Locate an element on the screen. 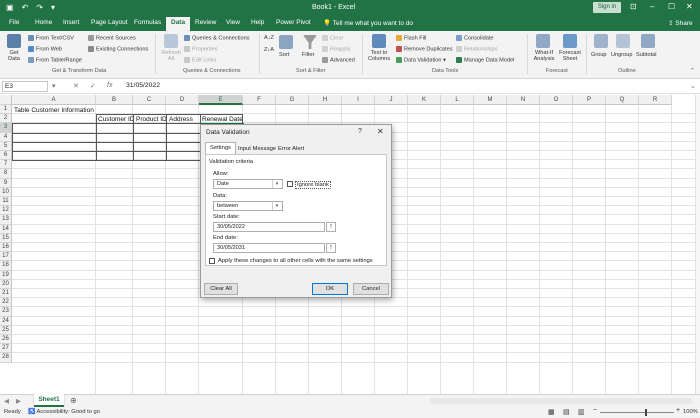 The image size is (700, 418). column-header-m: M is located at coordinates (490, 100).